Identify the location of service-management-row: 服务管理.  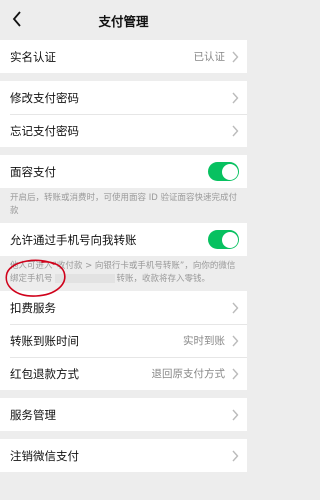
(123, 414).